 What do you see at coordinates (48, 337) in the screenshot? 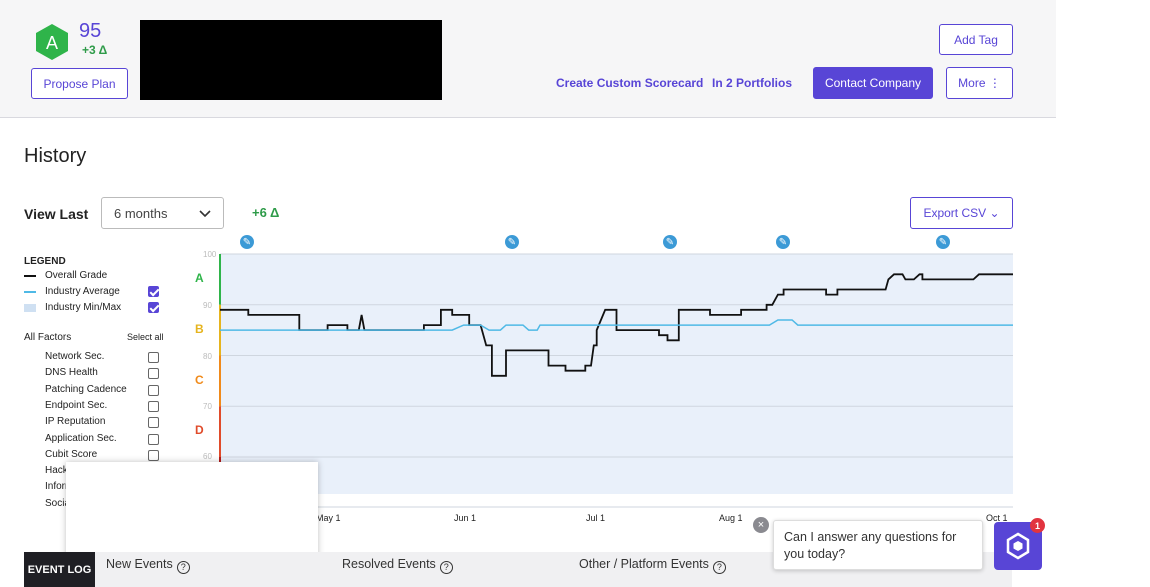
I see `all-factors-label: All Factors` at bounding box center [48, 337].